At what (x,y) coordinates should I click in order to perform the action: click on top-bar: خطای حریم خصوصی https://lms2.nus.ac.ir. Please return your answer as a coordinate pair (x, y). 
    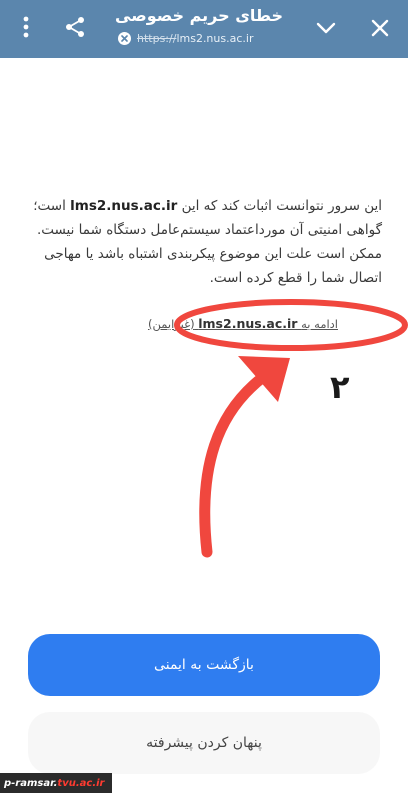
    Looking at the image, I should click on (204, 29).